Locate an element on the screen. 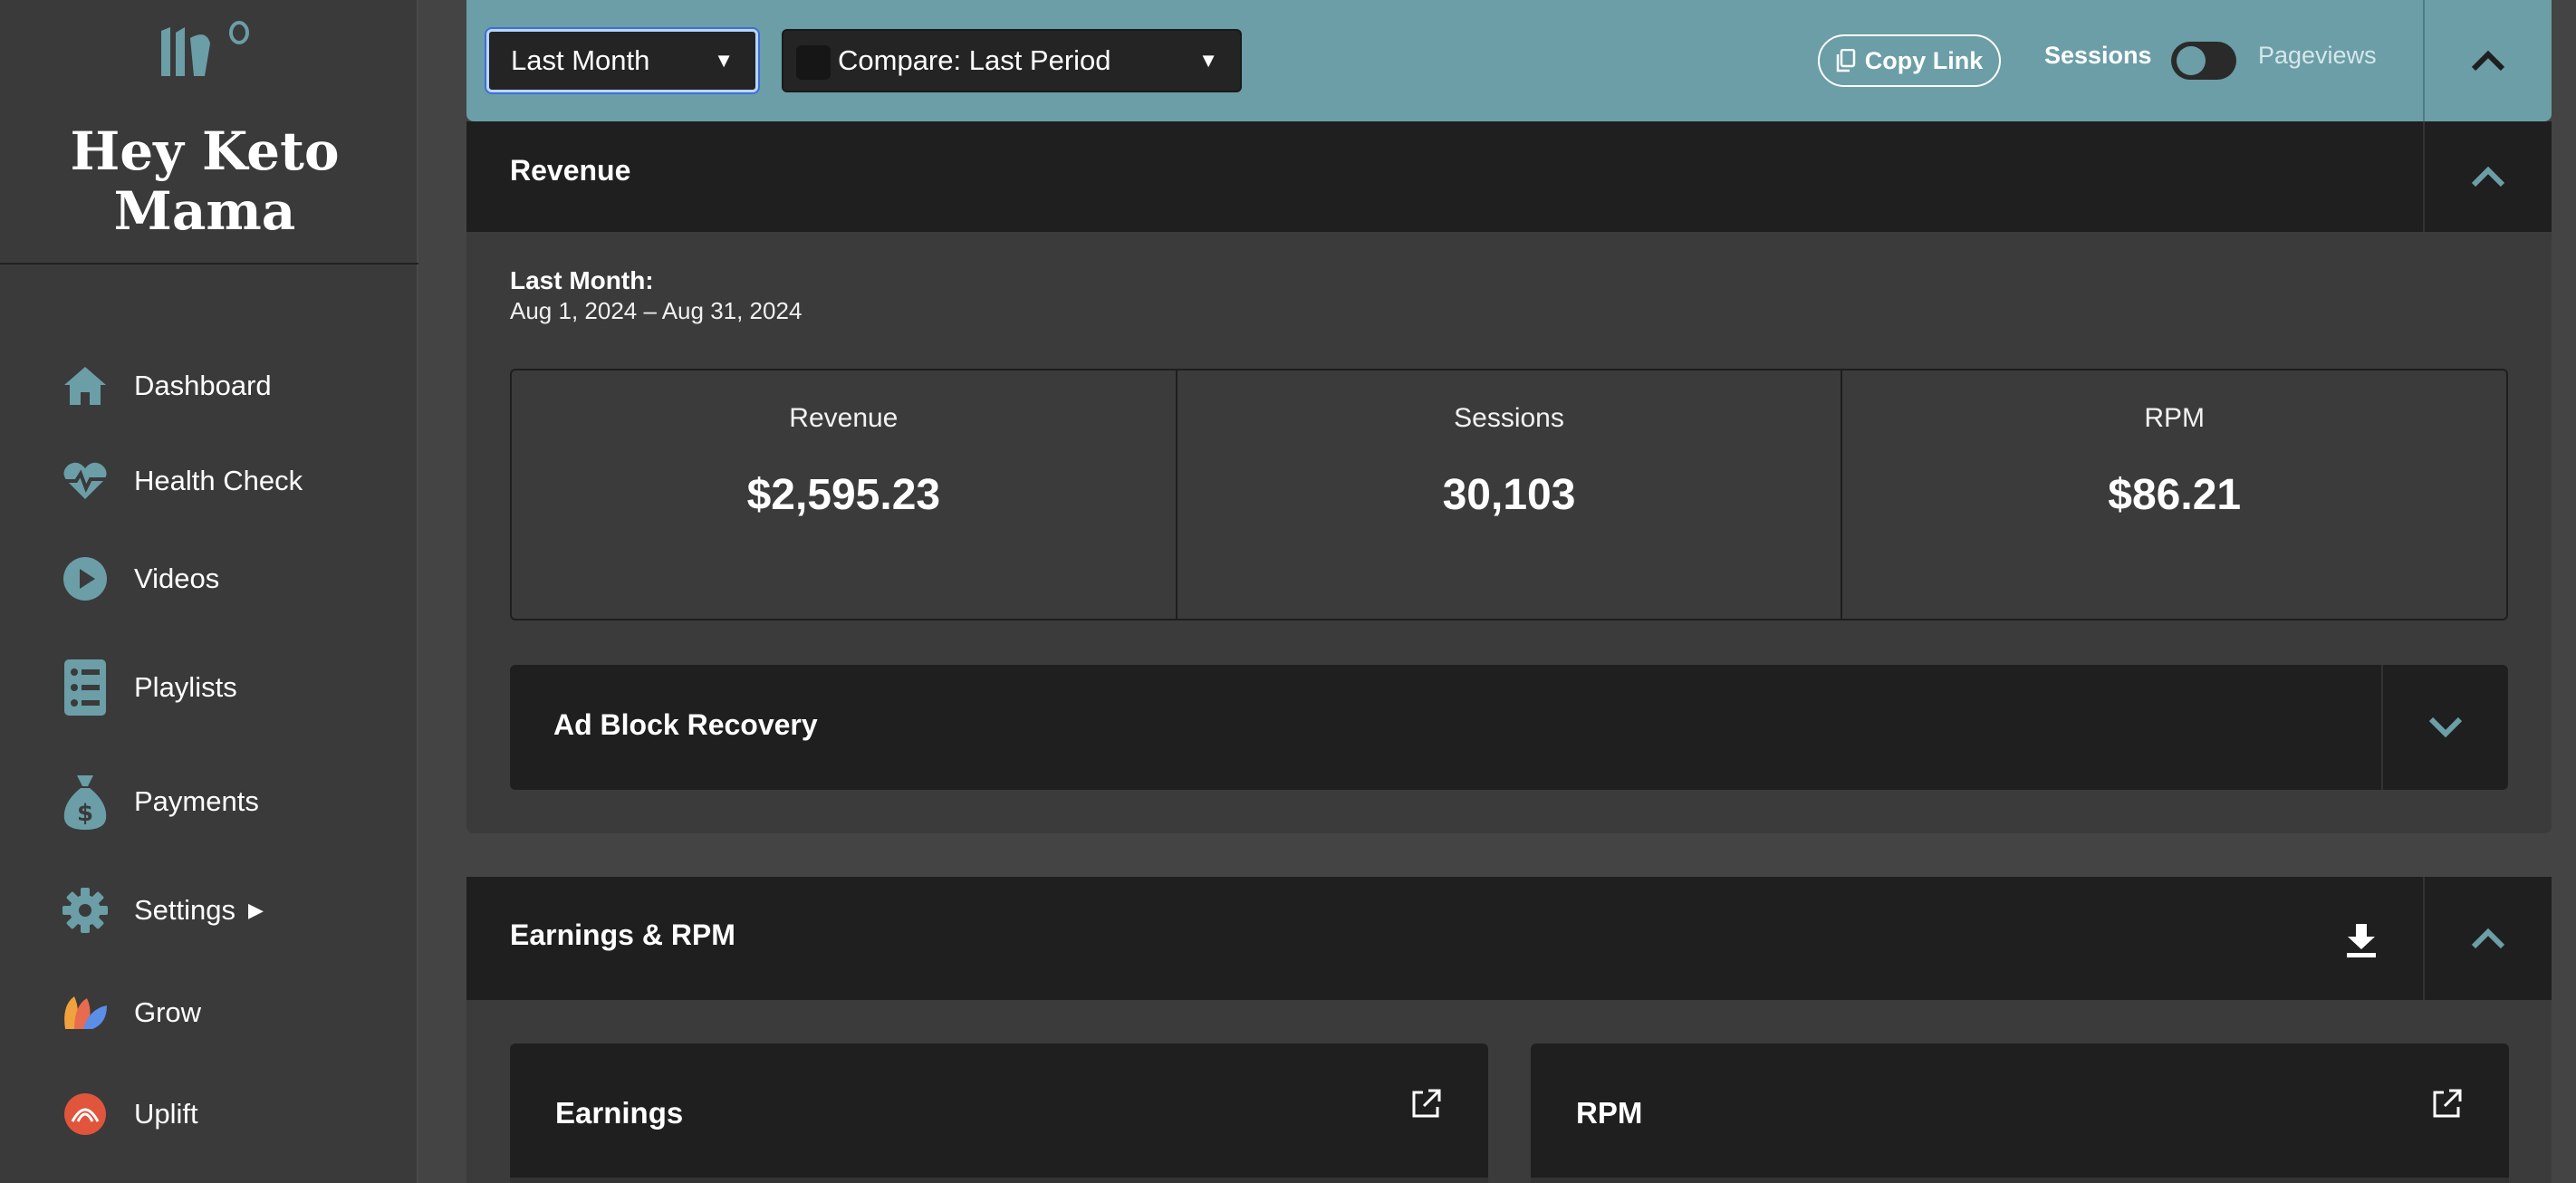 The width and height of the screenshot is (2576, 1183). sessions-pageviews-toggle is located at coordinates (2203, 61).